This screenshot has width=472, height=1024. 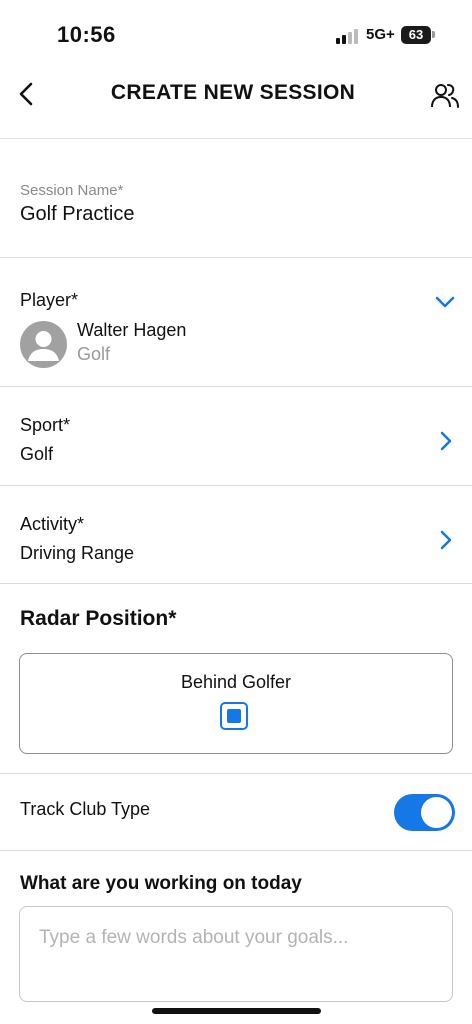 I want to click on player-name: Walter Hagen, so click(x=132, y=330).